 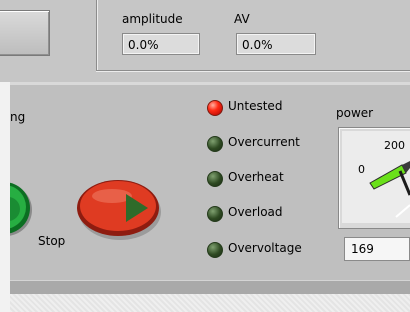 I want to click on background-hatch, so click(x=210, y=303).